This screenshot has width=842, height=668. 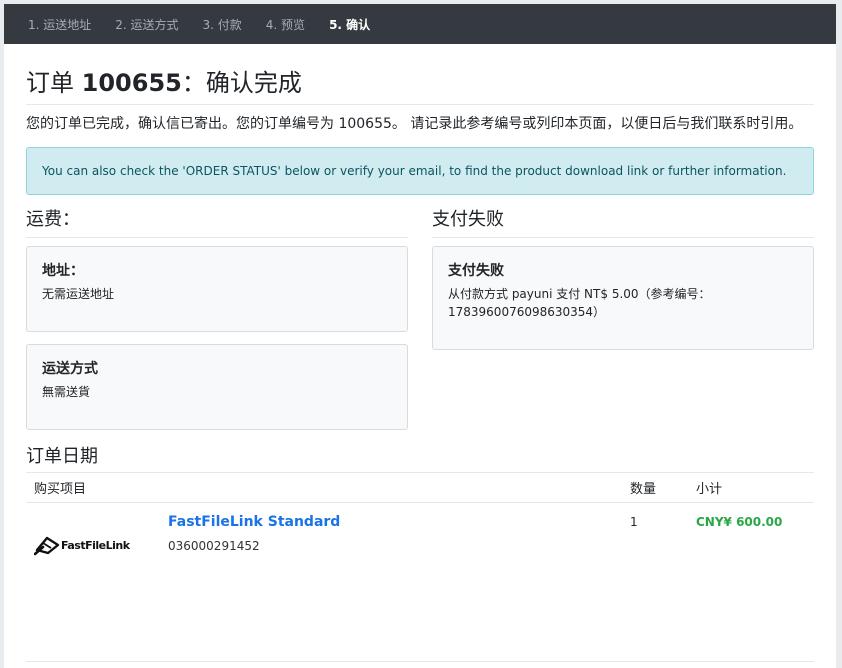 What do you see at coordinates (47, 546) in the screenshot?
I see `share-link-icon` at bounding box center [47, 546].